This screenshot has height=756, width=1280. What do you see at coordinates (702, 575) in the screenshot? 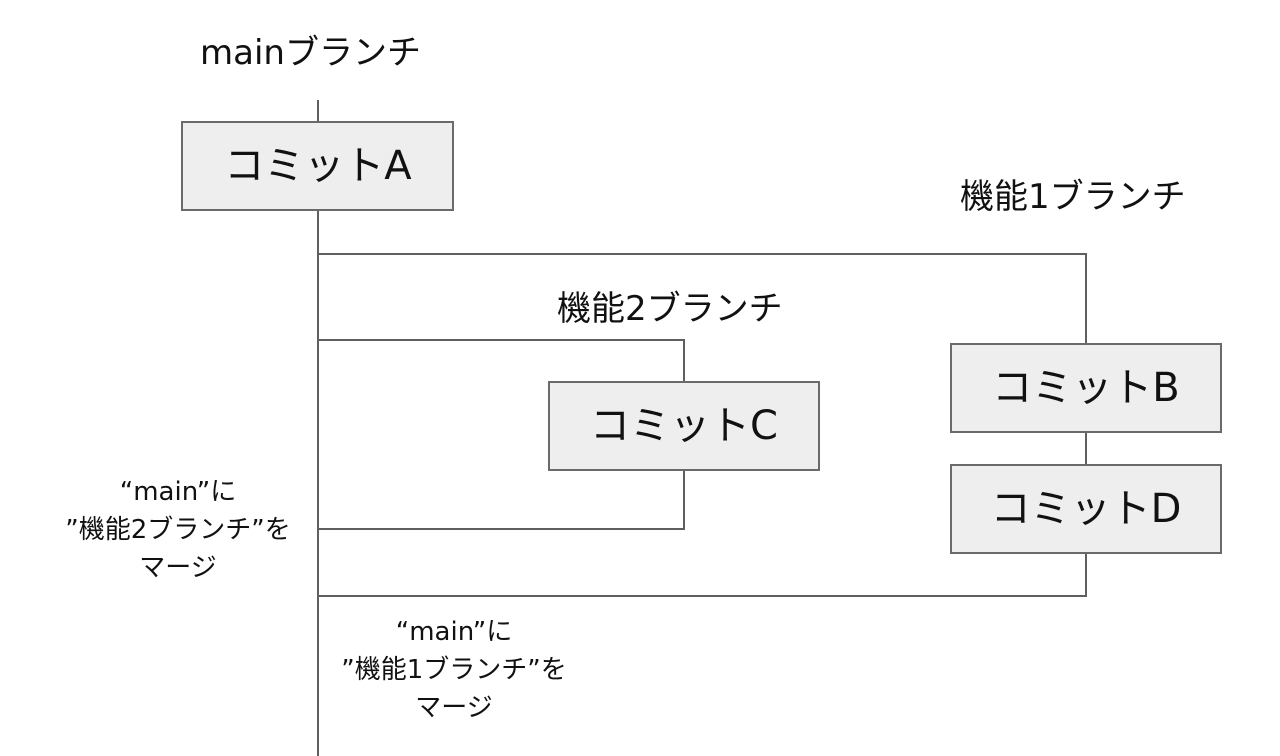
I see `feature1-merge-line` at bounding box center [702, 575].